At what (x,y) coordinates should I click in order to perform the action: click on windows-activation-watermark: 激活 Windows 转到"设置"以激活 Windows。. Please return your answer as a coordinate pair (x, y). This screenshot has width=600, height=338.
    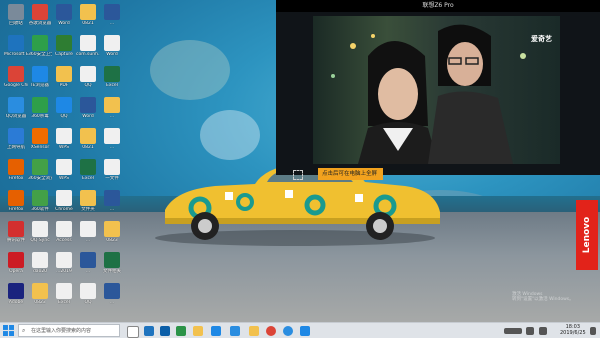
    Looking at the image, I should click on (543, 297).